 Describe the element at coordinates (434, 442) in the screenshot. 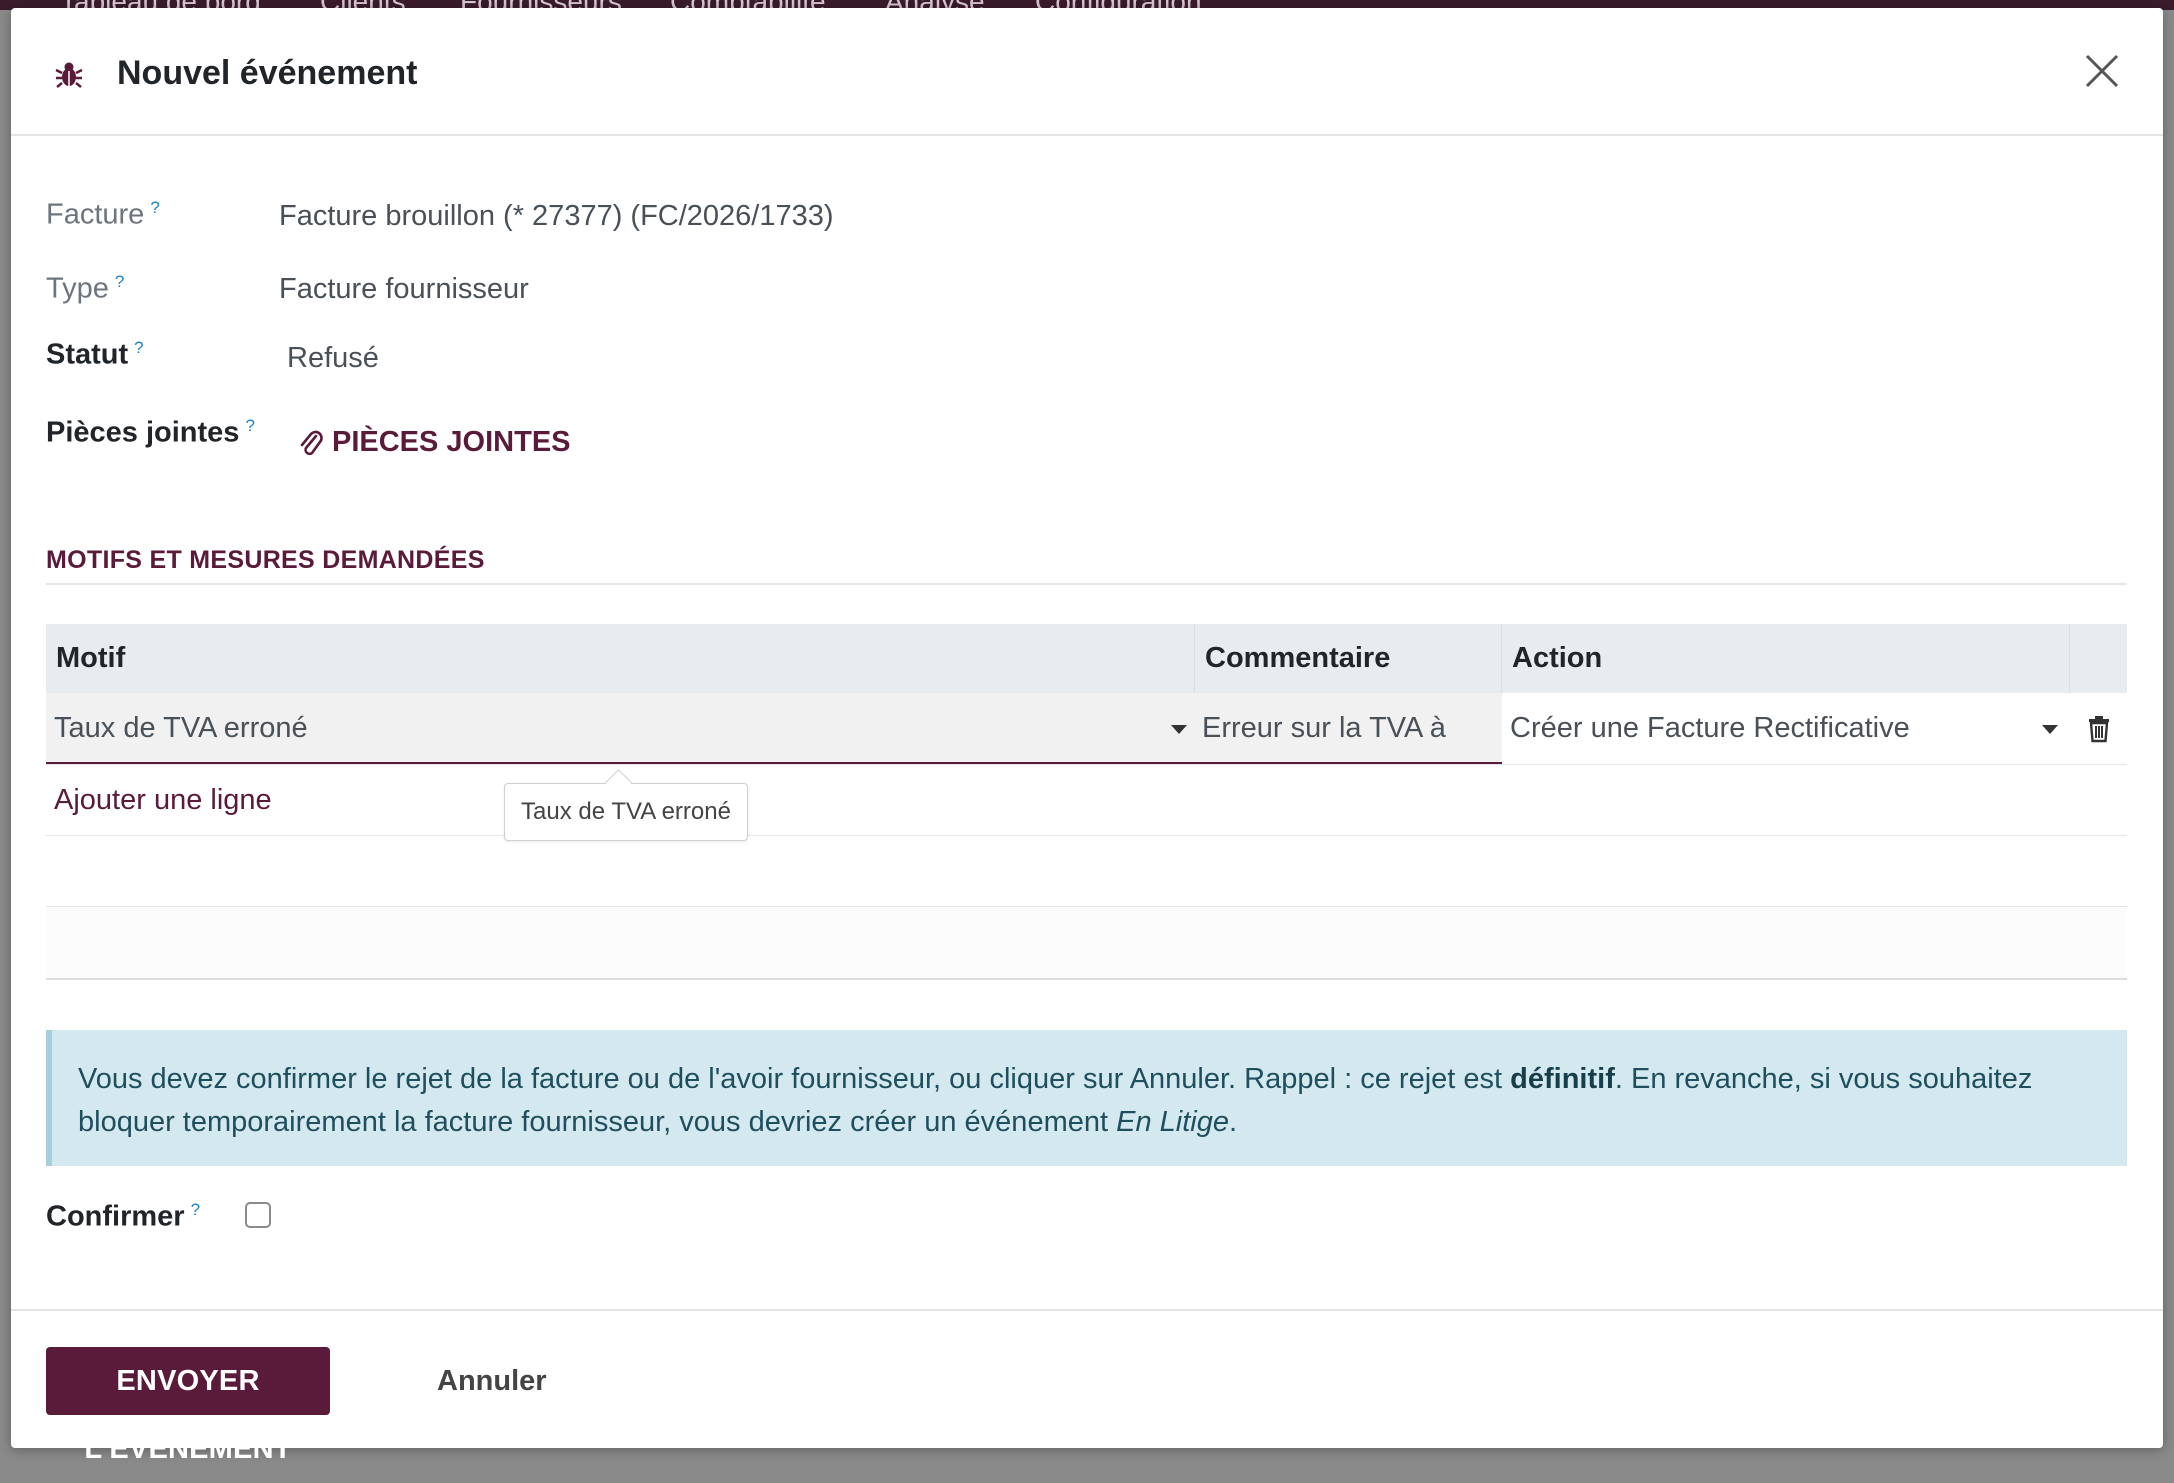

I see `attachments-button: PIÈCES JOINTES` at that location.